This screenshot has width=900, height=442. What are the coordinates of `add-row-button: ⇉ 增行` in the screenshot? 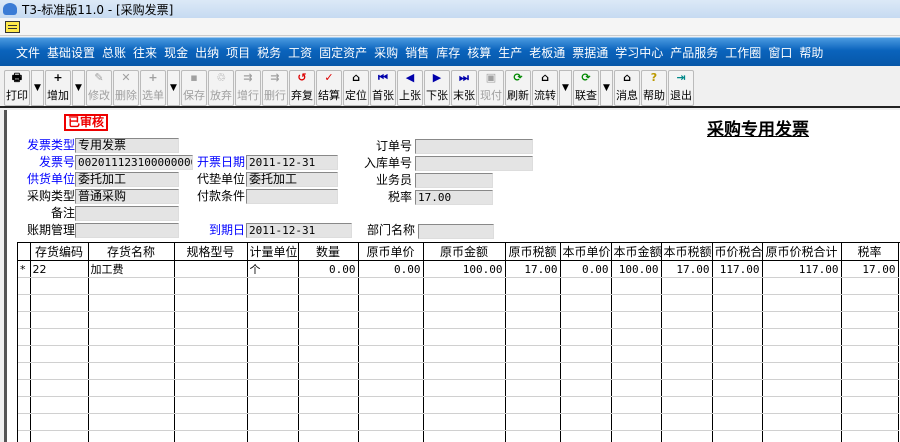 It's located at (248, 88).